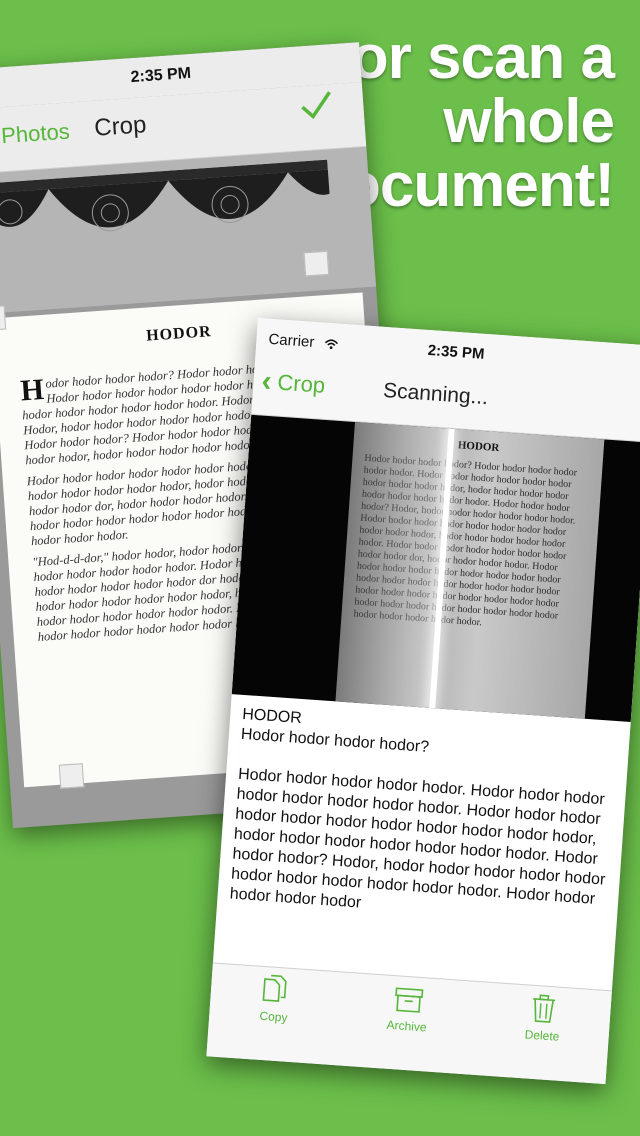  What do you see at coordinates (407, 1026) in the screenshot?
I see `archive-label: Archive` at bounding box center [407, 1026].